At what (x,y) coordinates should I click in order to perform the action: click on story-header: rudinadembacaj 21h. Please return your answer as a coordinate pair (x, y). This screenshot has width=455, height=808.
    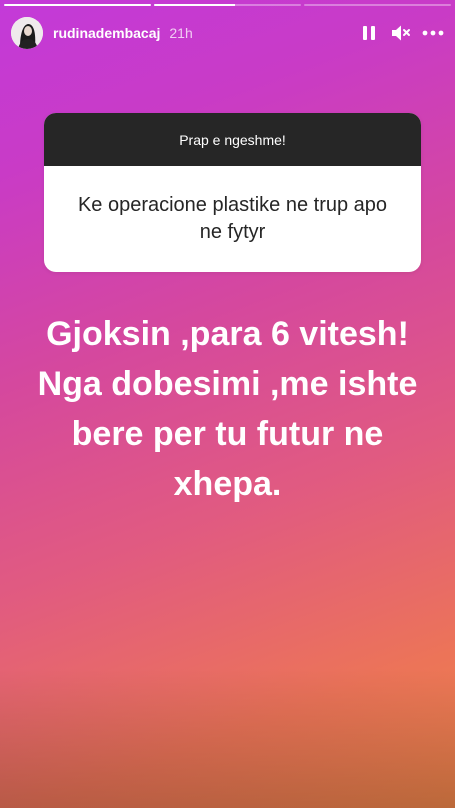
    Looking at the image, I should click on (228, 33).